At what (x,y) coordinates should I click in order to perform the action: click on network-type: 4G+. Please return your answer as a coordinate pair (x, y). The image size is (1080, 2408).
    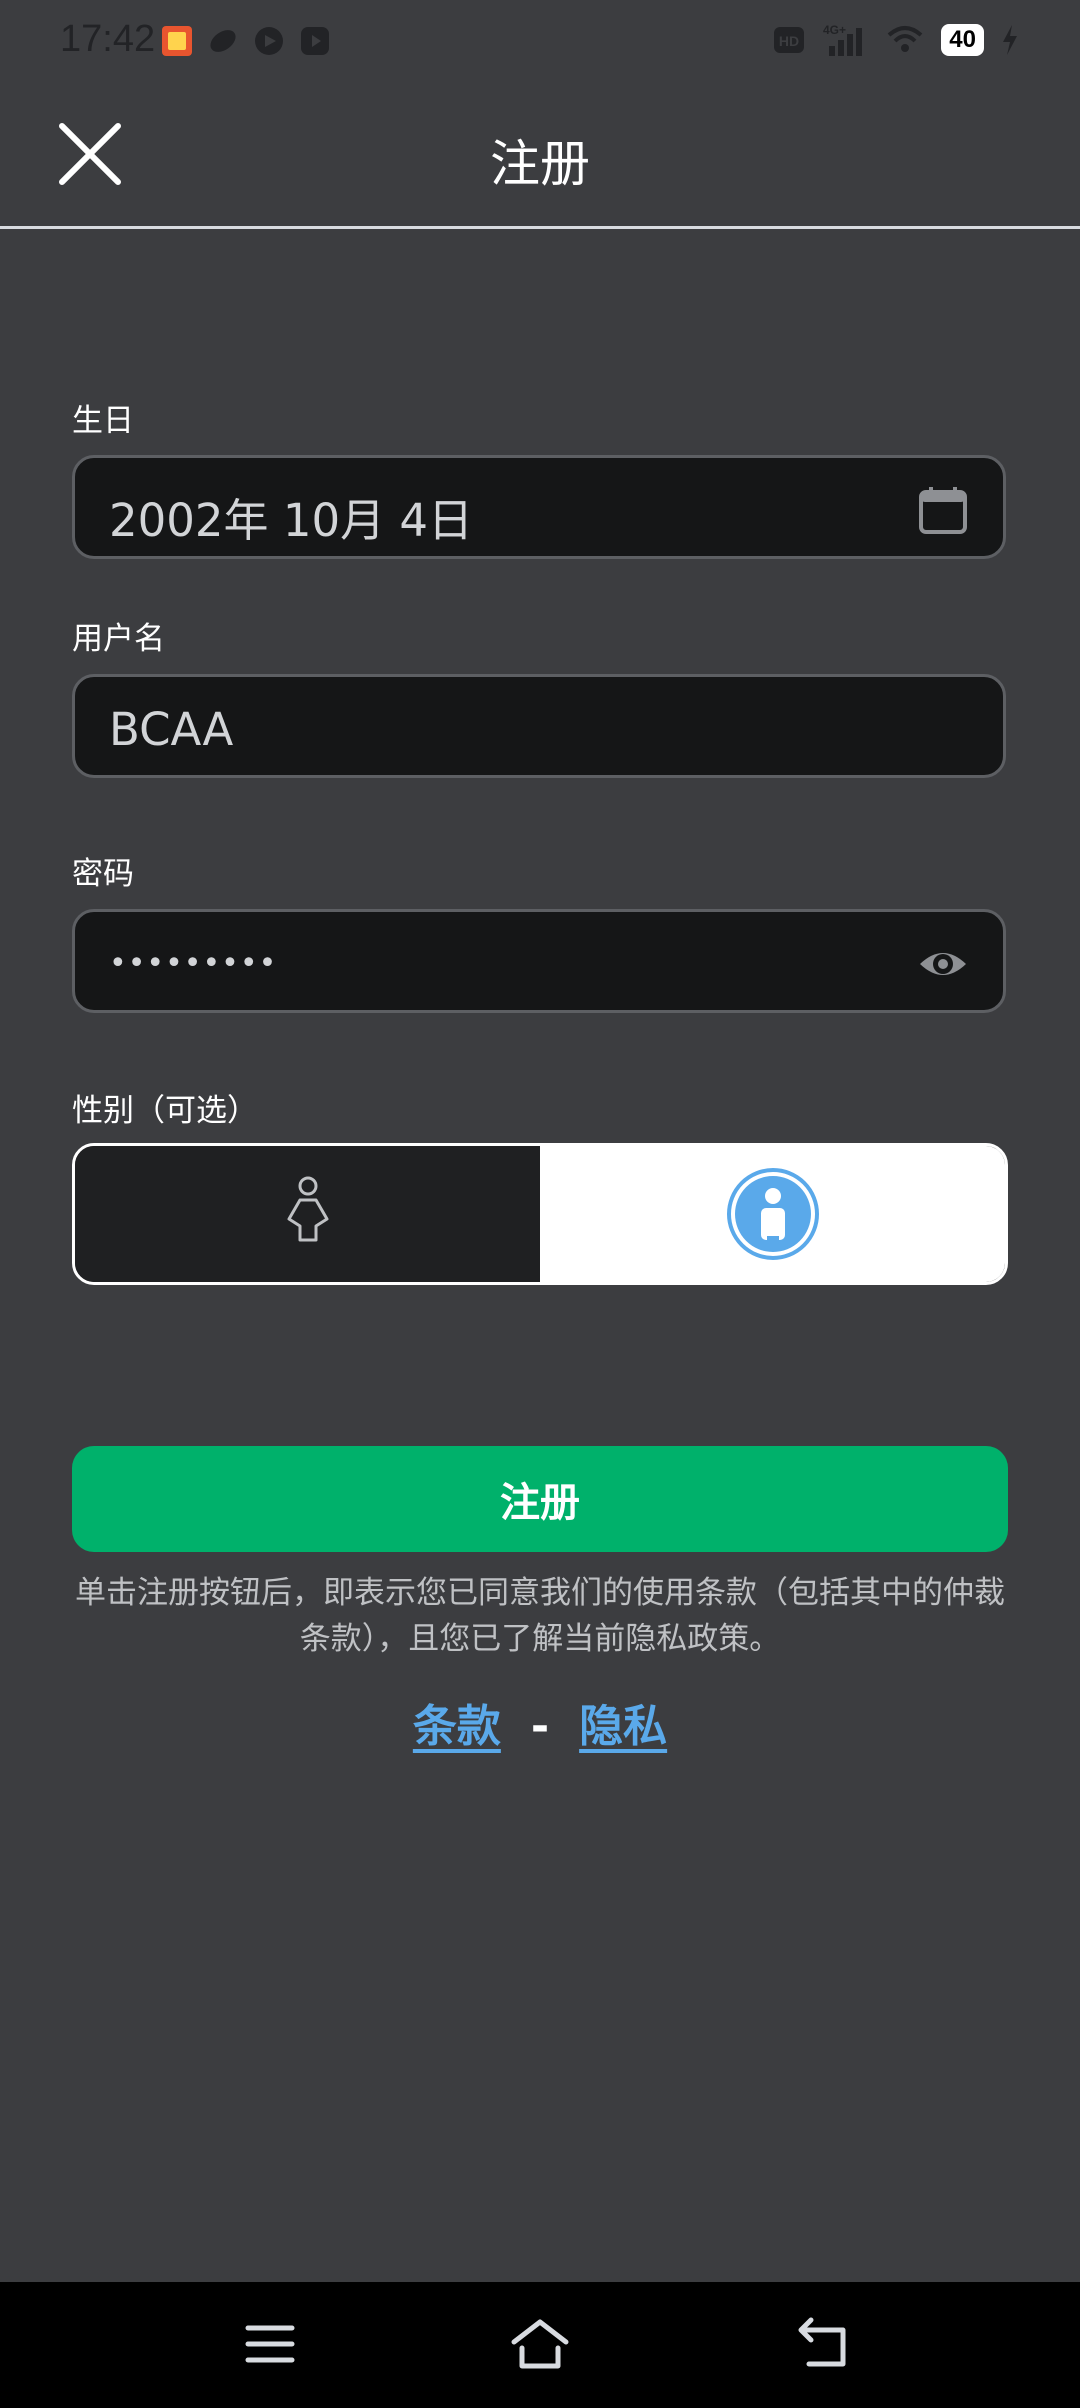
    Looking at the image, I should click on (834, 30).